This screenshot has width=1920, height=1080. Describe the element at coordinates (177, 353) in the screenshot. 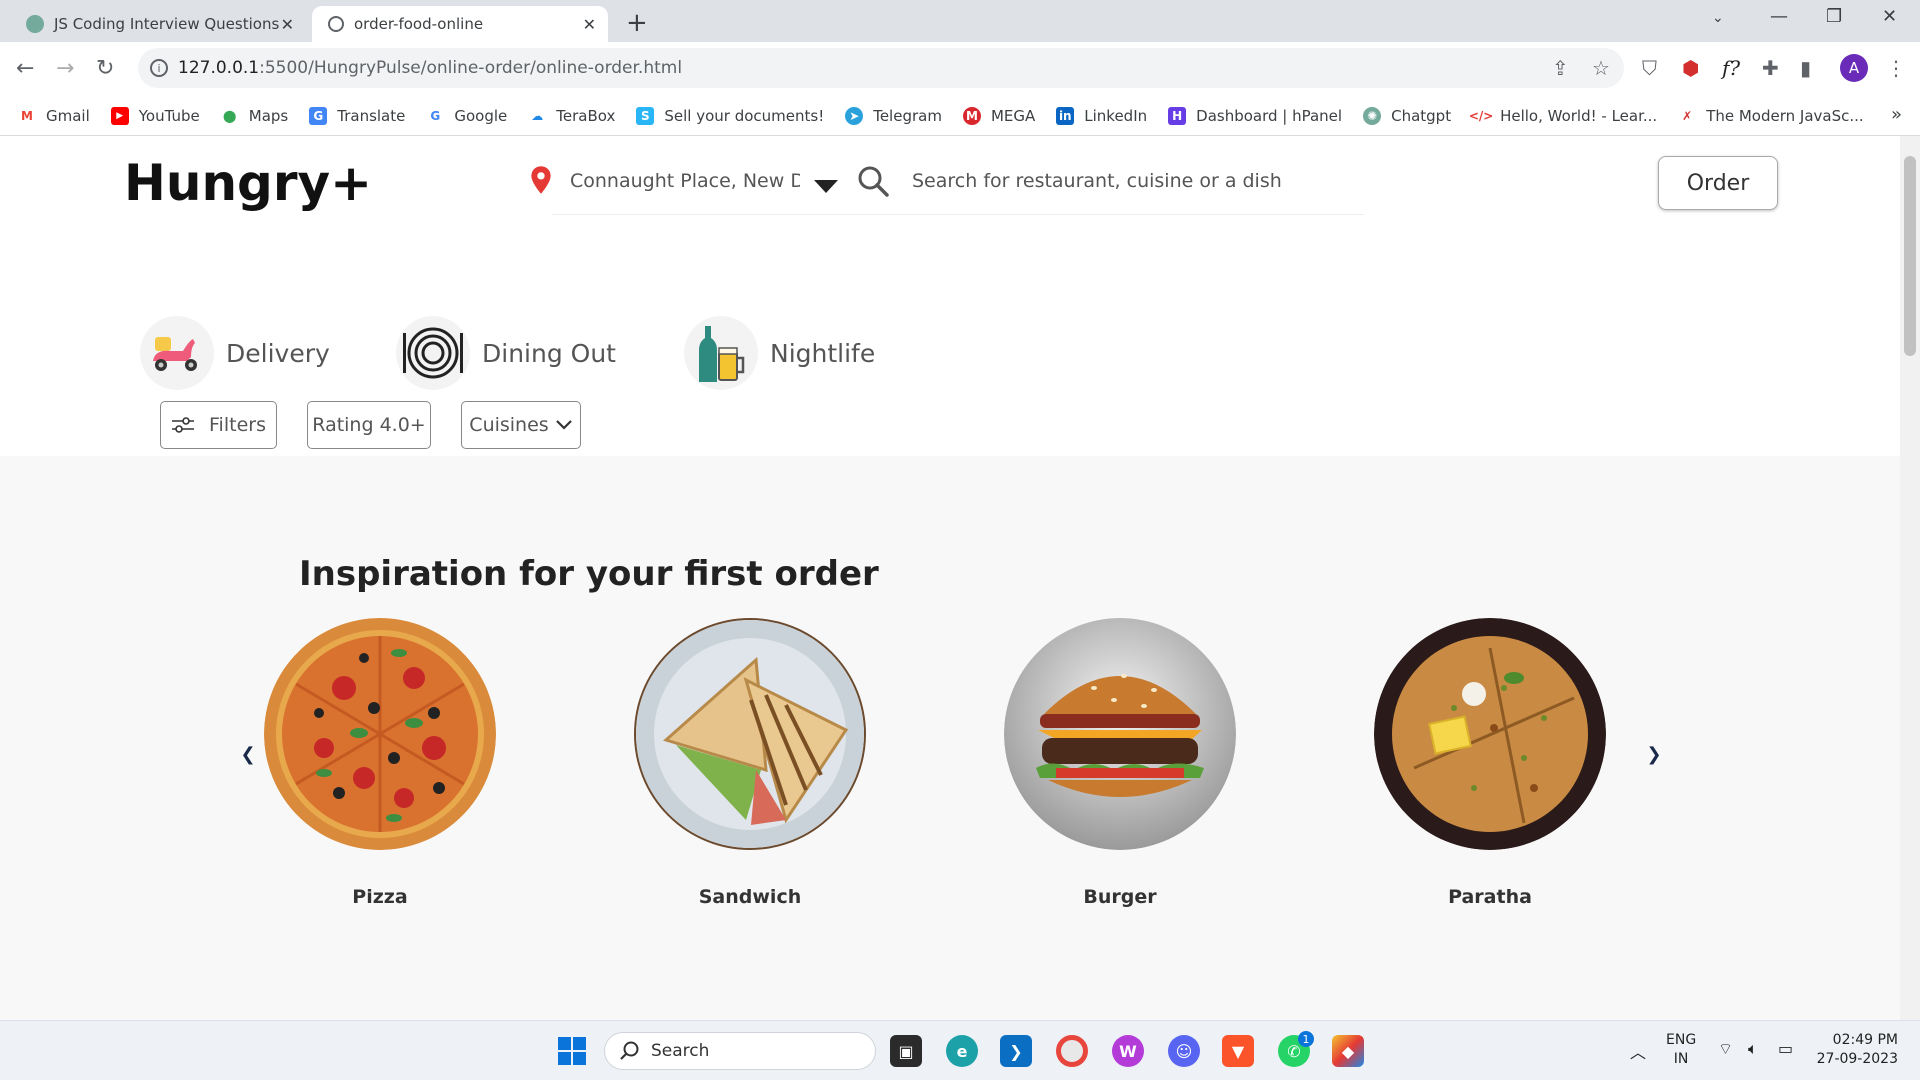

I see `scooter-icon` at that location.